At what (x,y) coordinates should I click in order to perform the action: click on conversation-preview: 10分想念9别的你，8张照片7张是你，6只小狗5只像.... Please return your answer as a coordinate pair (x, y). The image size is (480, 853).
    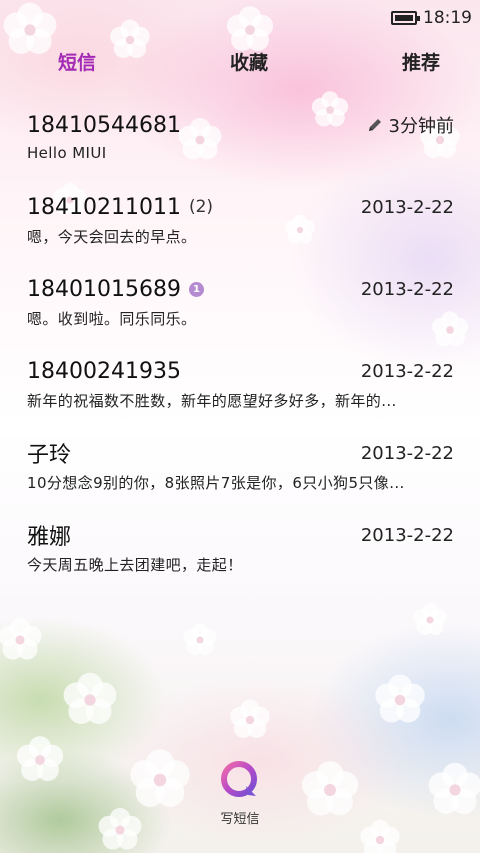
    Looking at the image, I should click on (216, 483).